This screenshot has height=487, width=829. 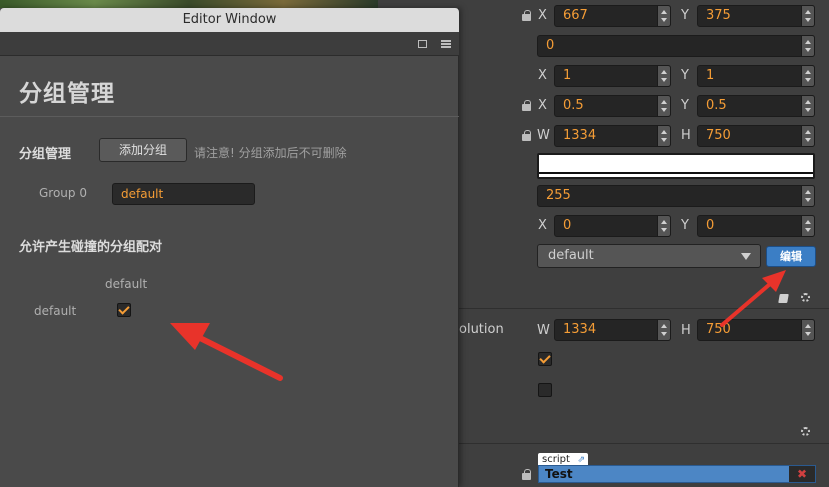 I want to click on size-h-input: 750, so click(x=756, y=136).